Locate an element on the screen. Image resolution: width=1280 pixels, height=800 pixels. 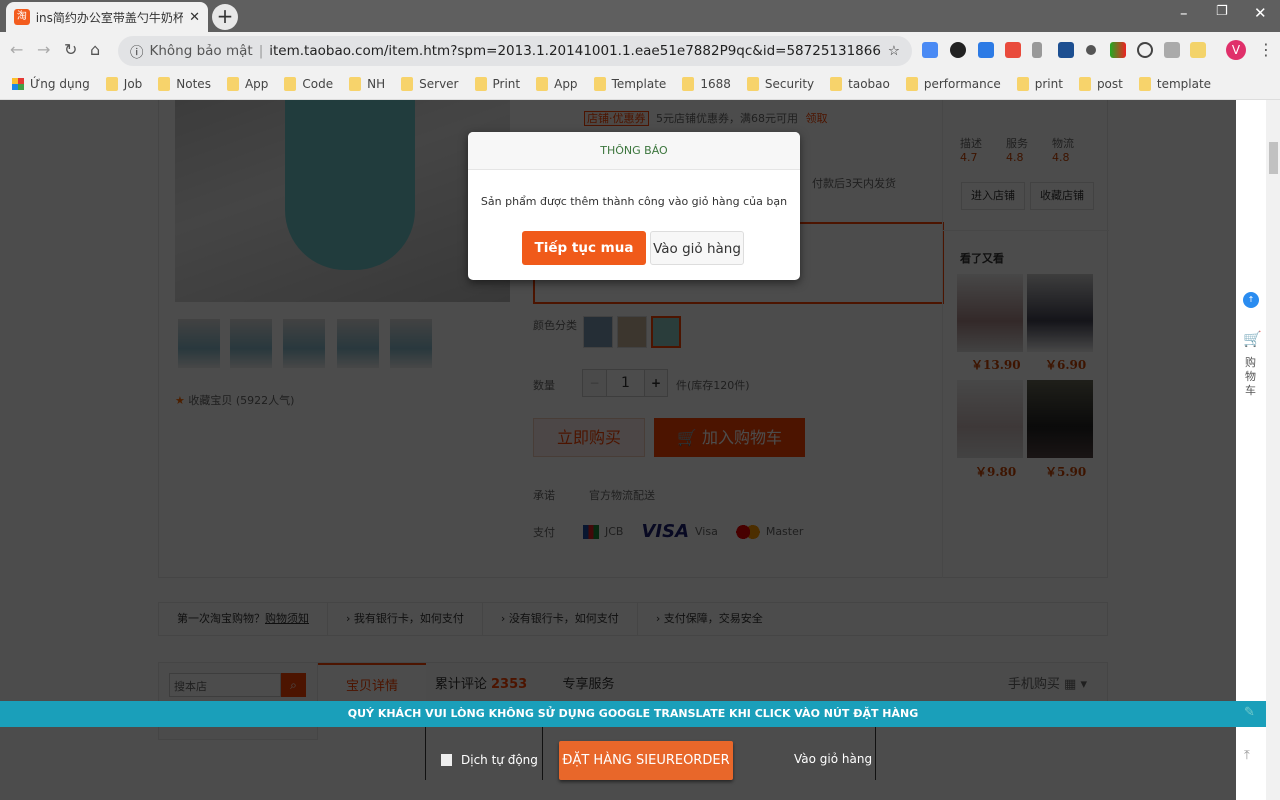
shopping-guide-link: 购物须知 is located at coordinates (287, 618).